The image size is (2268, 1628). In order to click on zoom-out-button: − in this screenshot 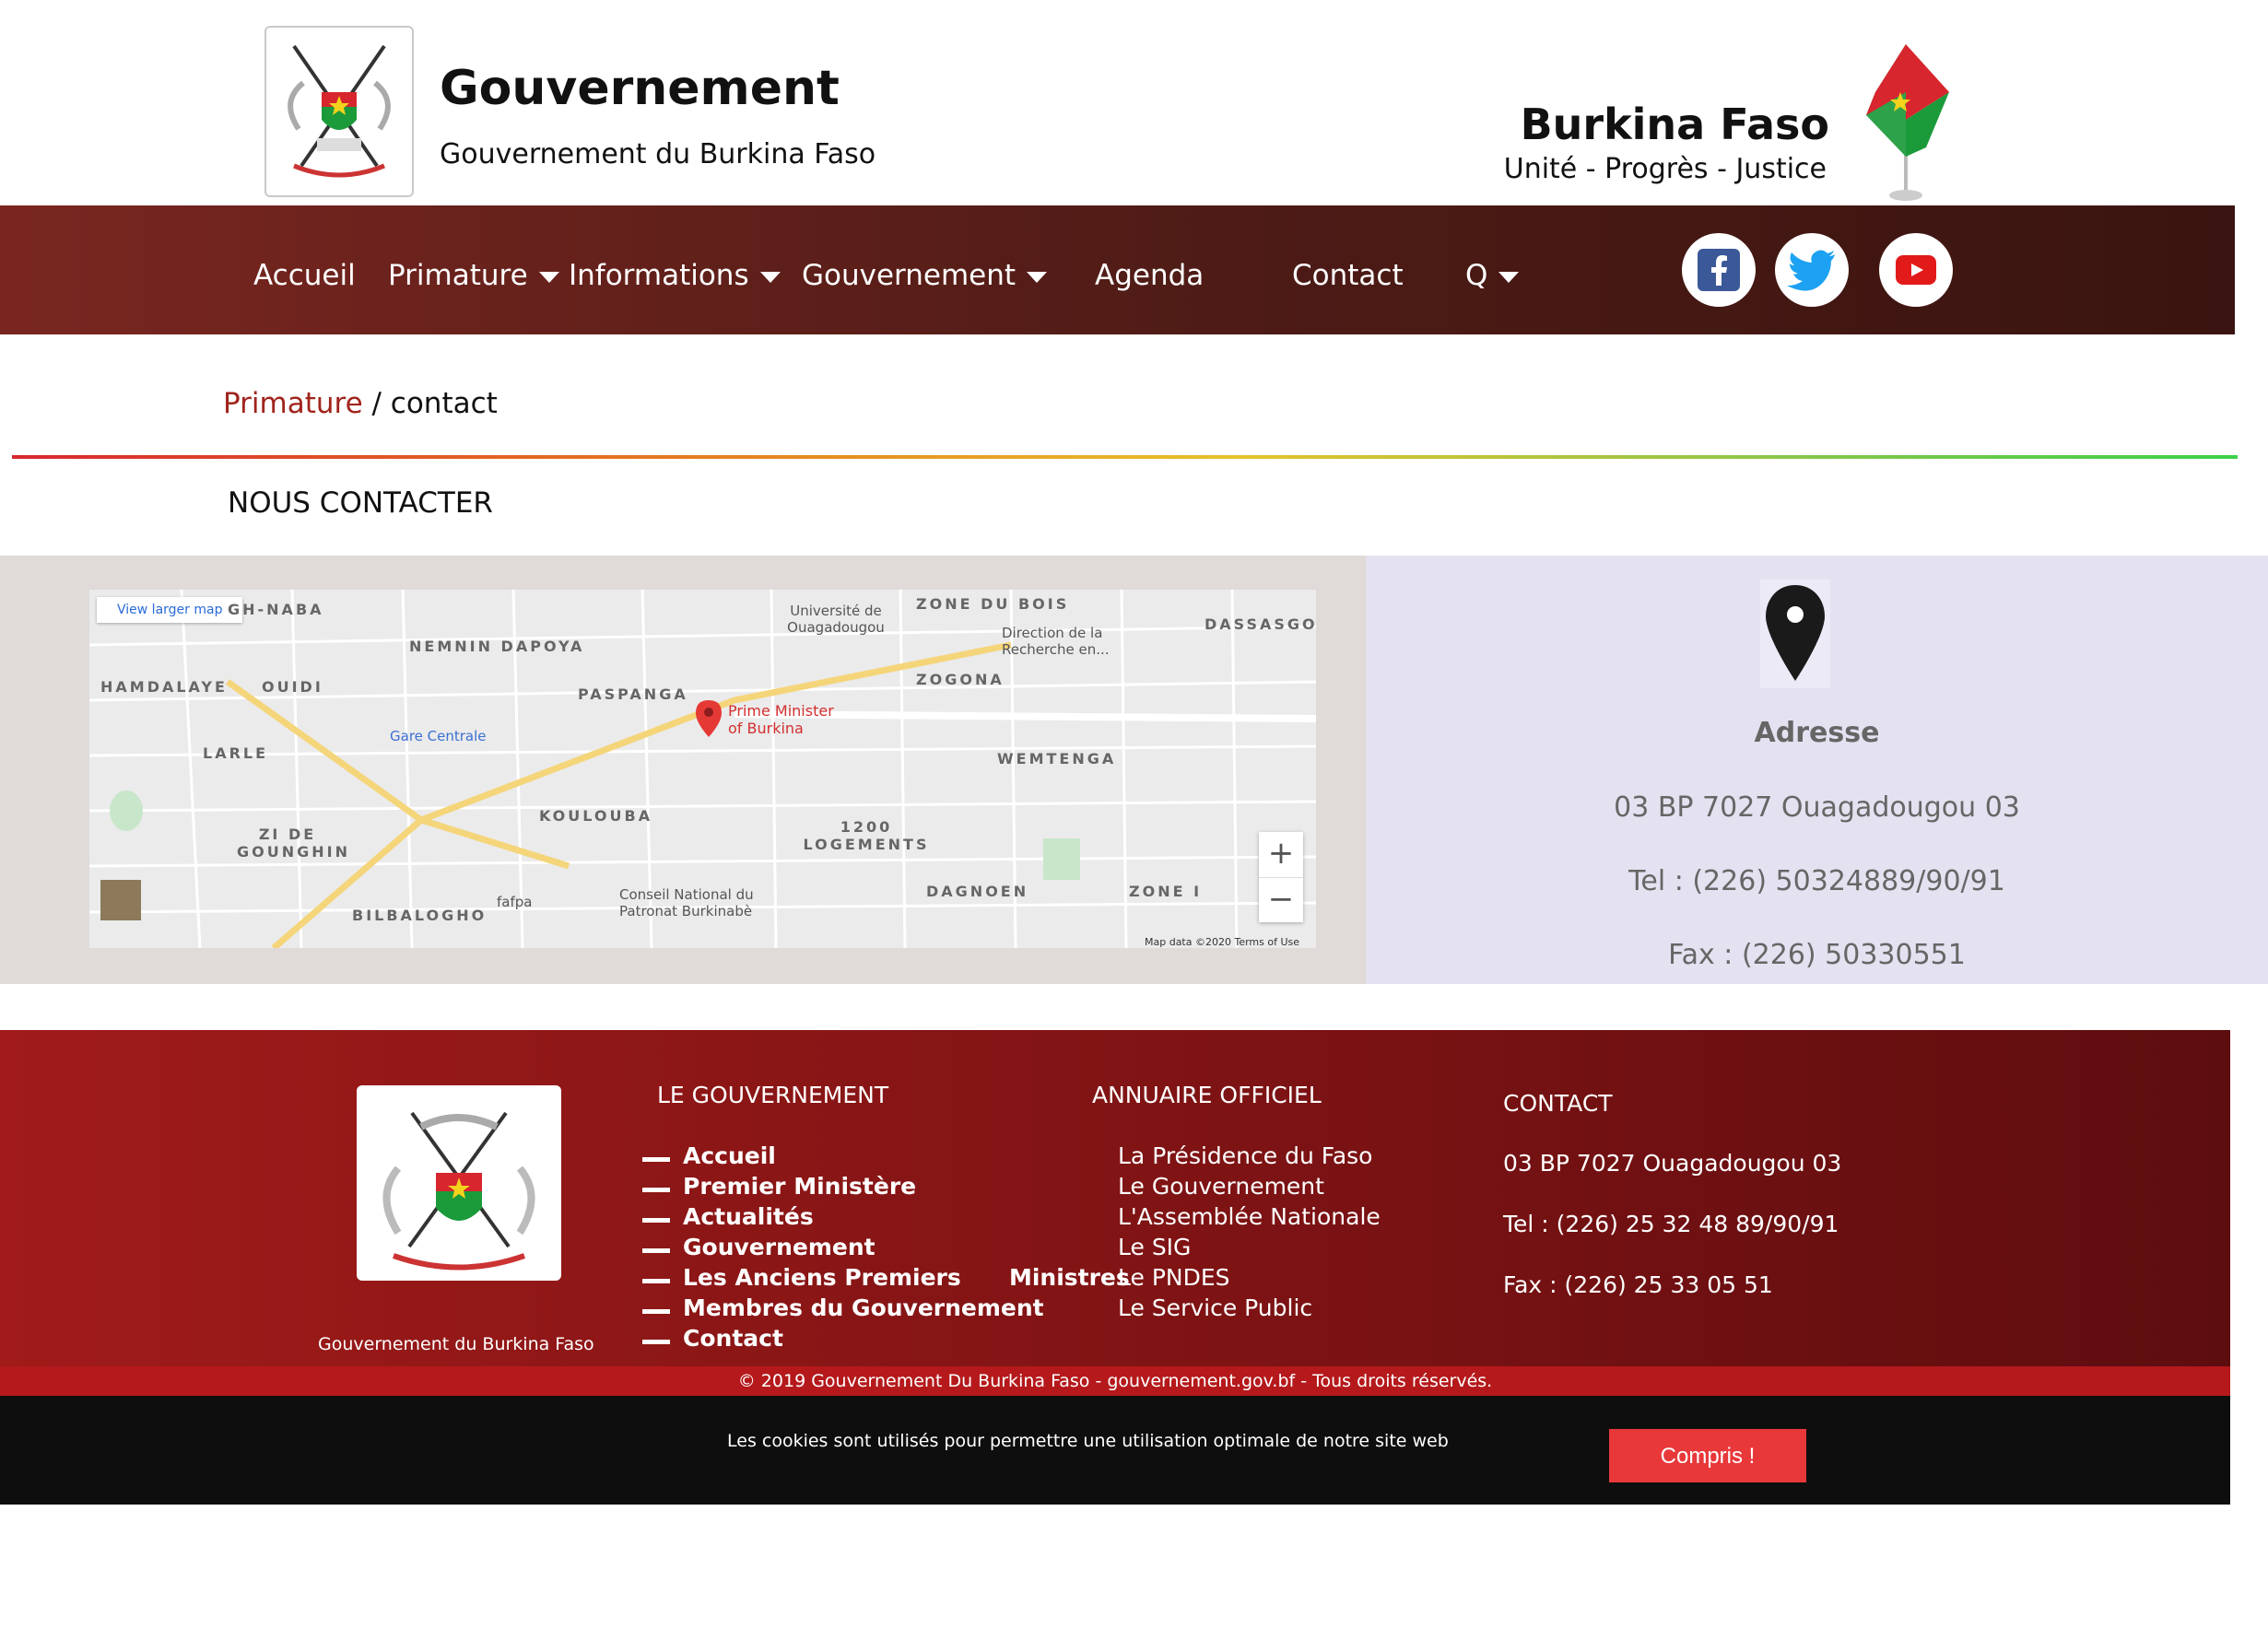, I will do `click(1281, 900)`.